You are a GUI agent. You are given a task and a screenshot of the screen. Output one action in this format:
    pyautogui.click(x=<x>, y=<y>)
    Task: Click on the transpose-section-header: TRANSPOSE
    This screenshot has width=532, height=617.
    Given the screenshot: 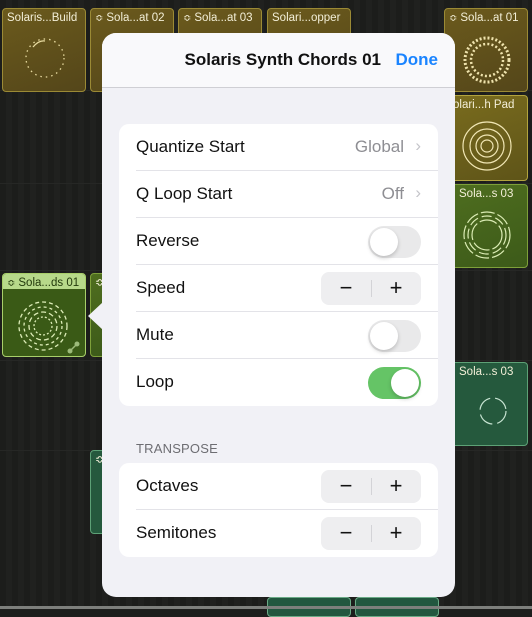 What is the action you would take?
    pyautogui.click(x=177, y=448)
    